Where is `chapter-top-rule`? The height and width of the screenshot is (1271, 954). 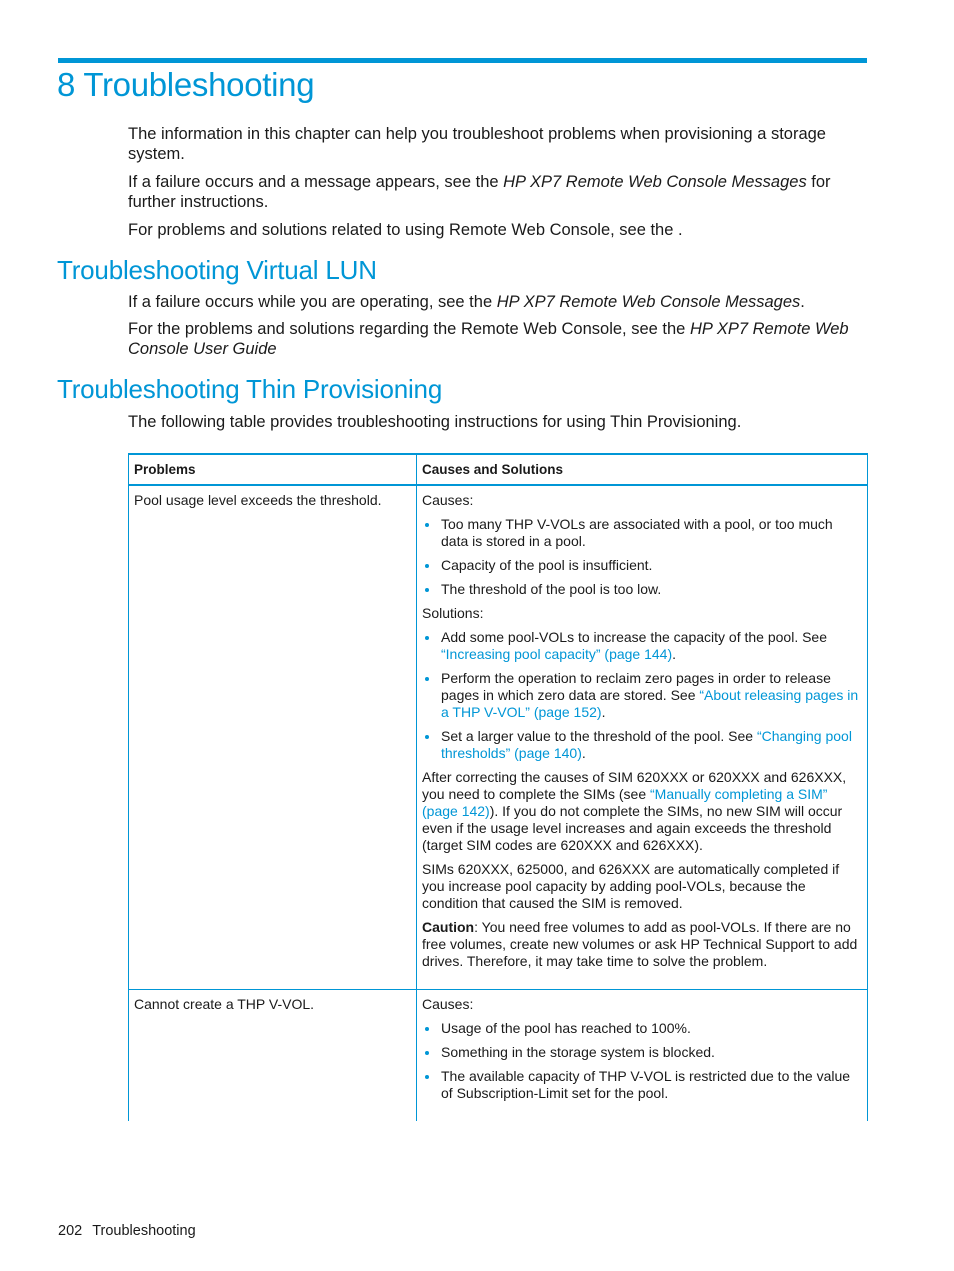
chapter-top-rule is located at coordinates (462, 60).